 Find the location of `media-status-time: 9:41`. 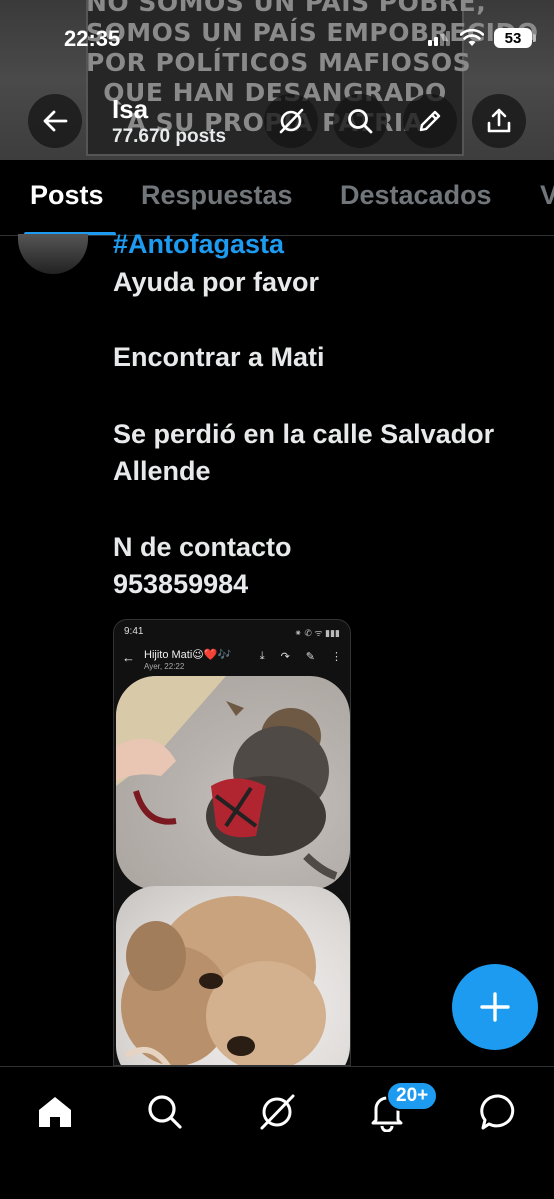

media-status-time: 9:41 is located at coordinates (134, 631).